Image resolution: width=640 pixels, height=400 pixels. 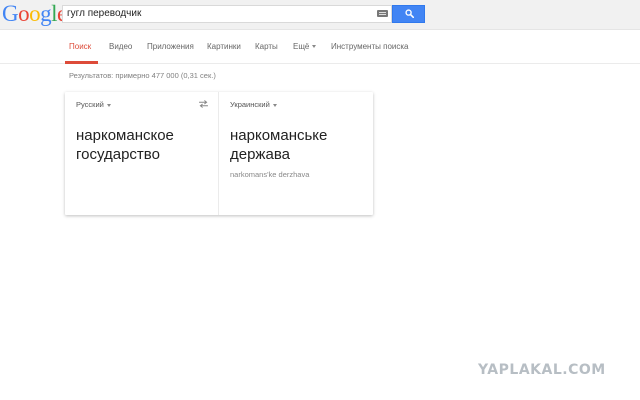 What do you see at coordinates (260, 154) in the screenshot?
I see `translated-text-line: держава` at bounding box center [260, 154].